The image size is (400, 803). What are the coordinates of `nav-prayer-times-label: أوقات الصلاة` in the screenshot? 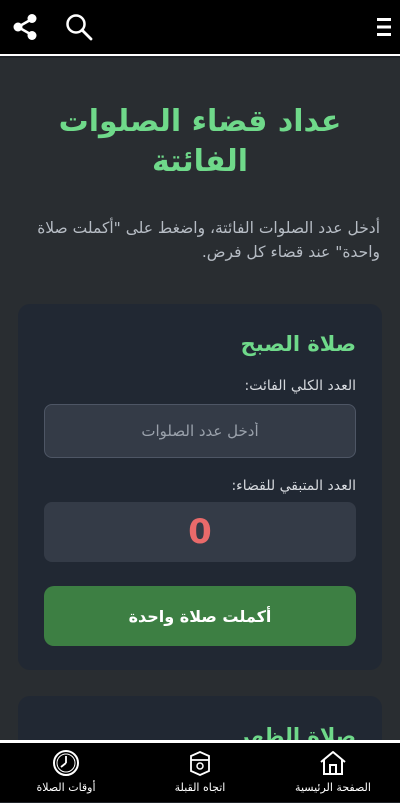 It's located at (66, 787).